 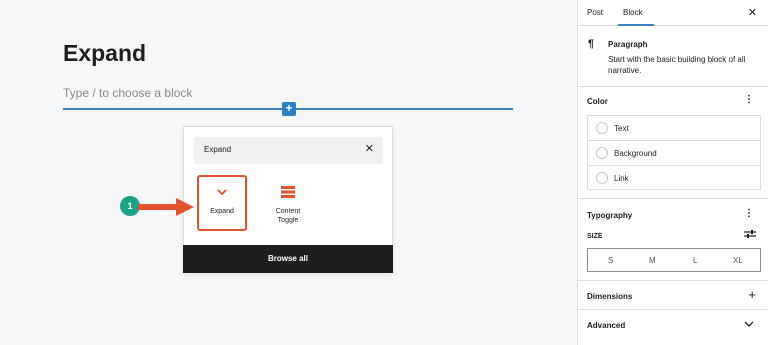 I want to click on advanced-panel-title: Advanced, so click(x=606, y=325).